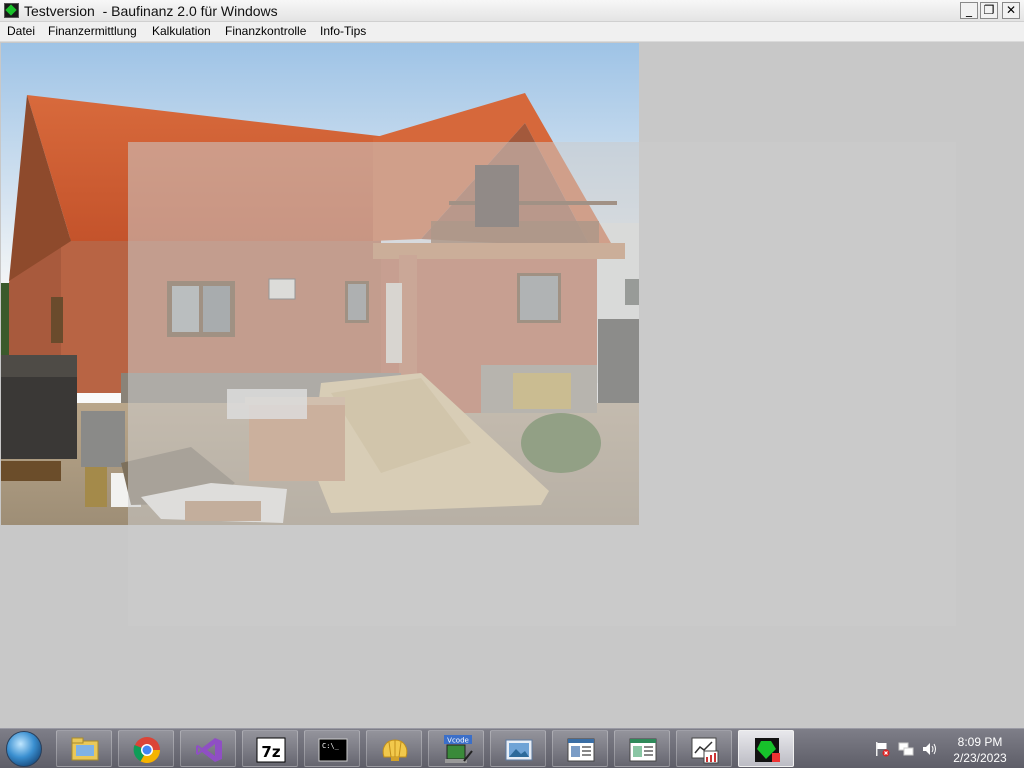 This screenshot has height=768, width=1024. I want to click on taskbar-item-vcode: Vcode, so click(456, 748).